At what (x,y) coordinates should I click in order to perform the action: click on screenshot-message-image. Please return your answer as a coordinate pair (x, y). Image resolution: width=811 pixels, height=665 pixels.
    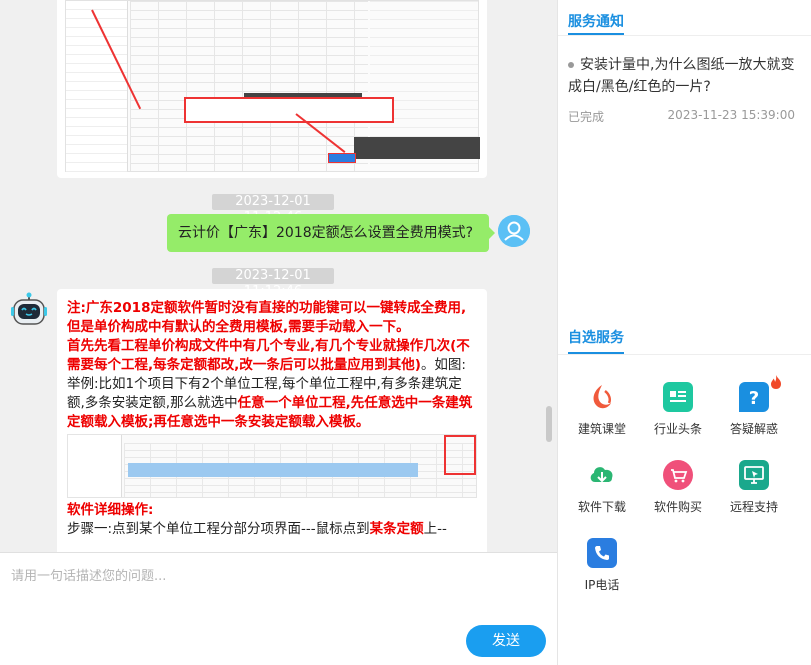
    Looking at the image, I should click on (272, 89).